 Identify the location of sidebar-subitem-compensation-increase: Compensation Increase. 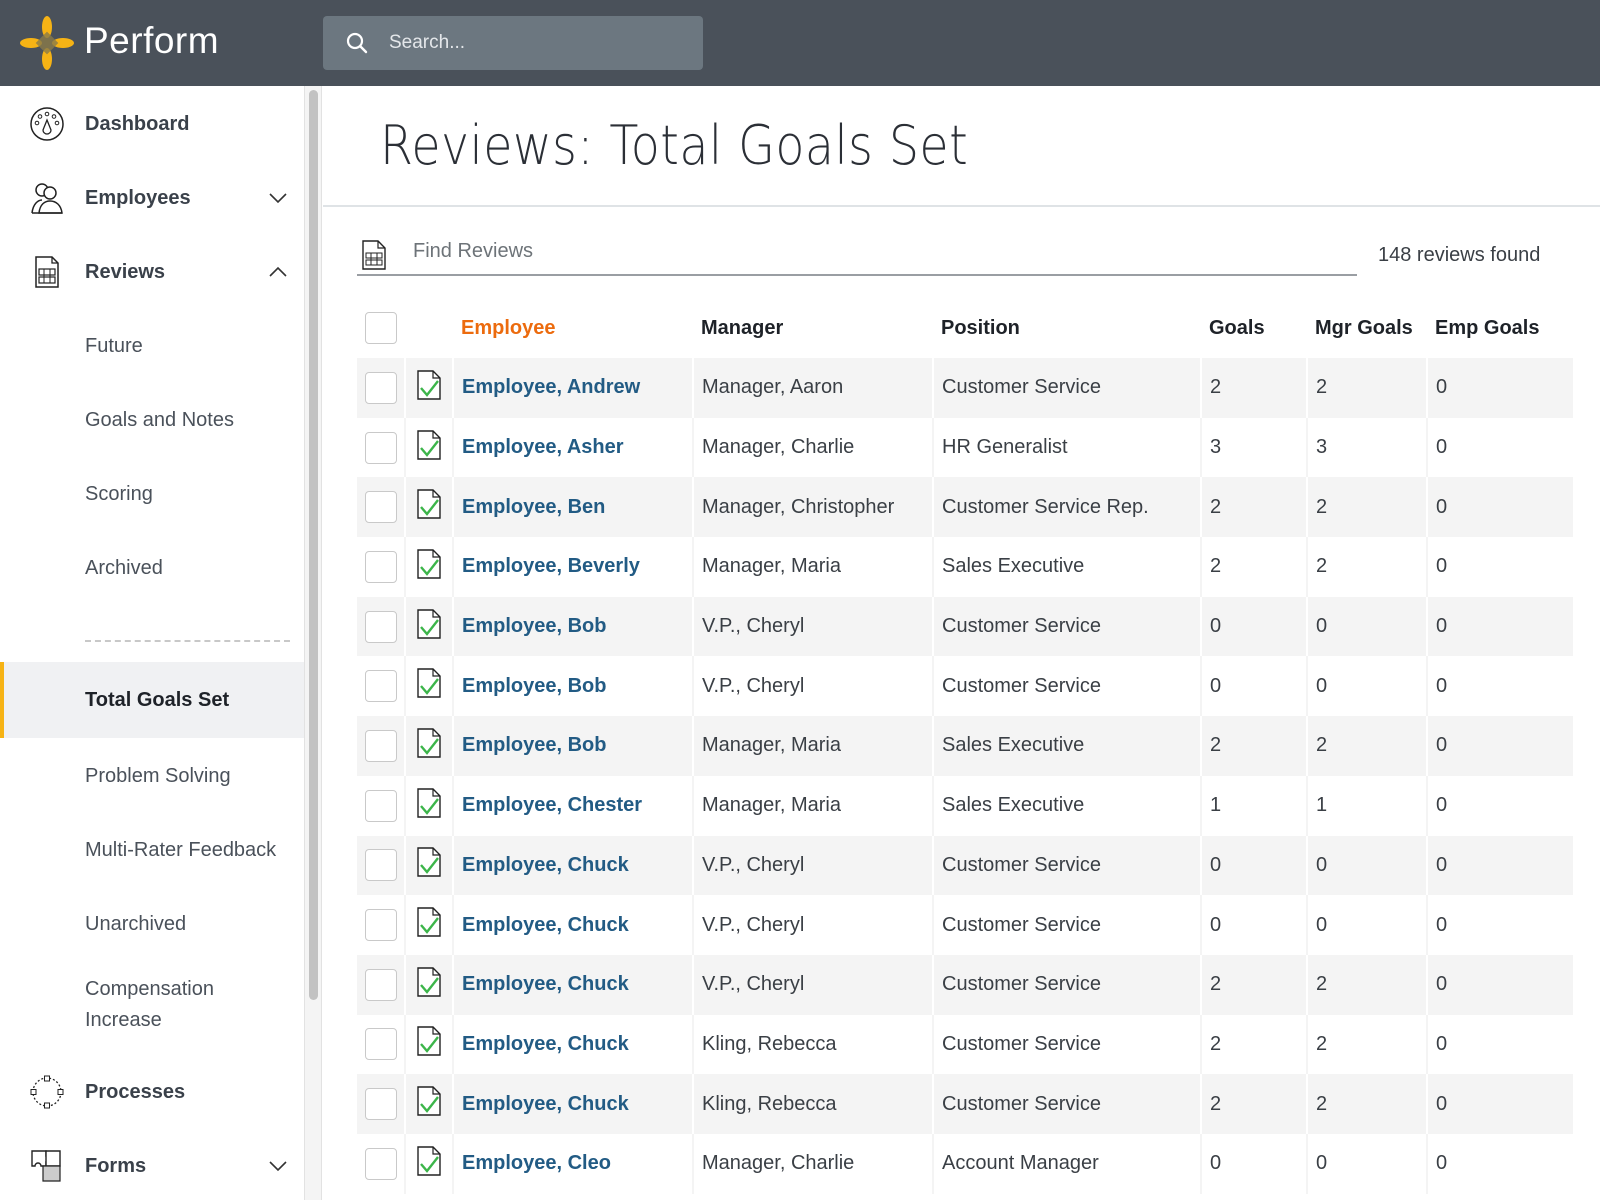
(152, 1005).